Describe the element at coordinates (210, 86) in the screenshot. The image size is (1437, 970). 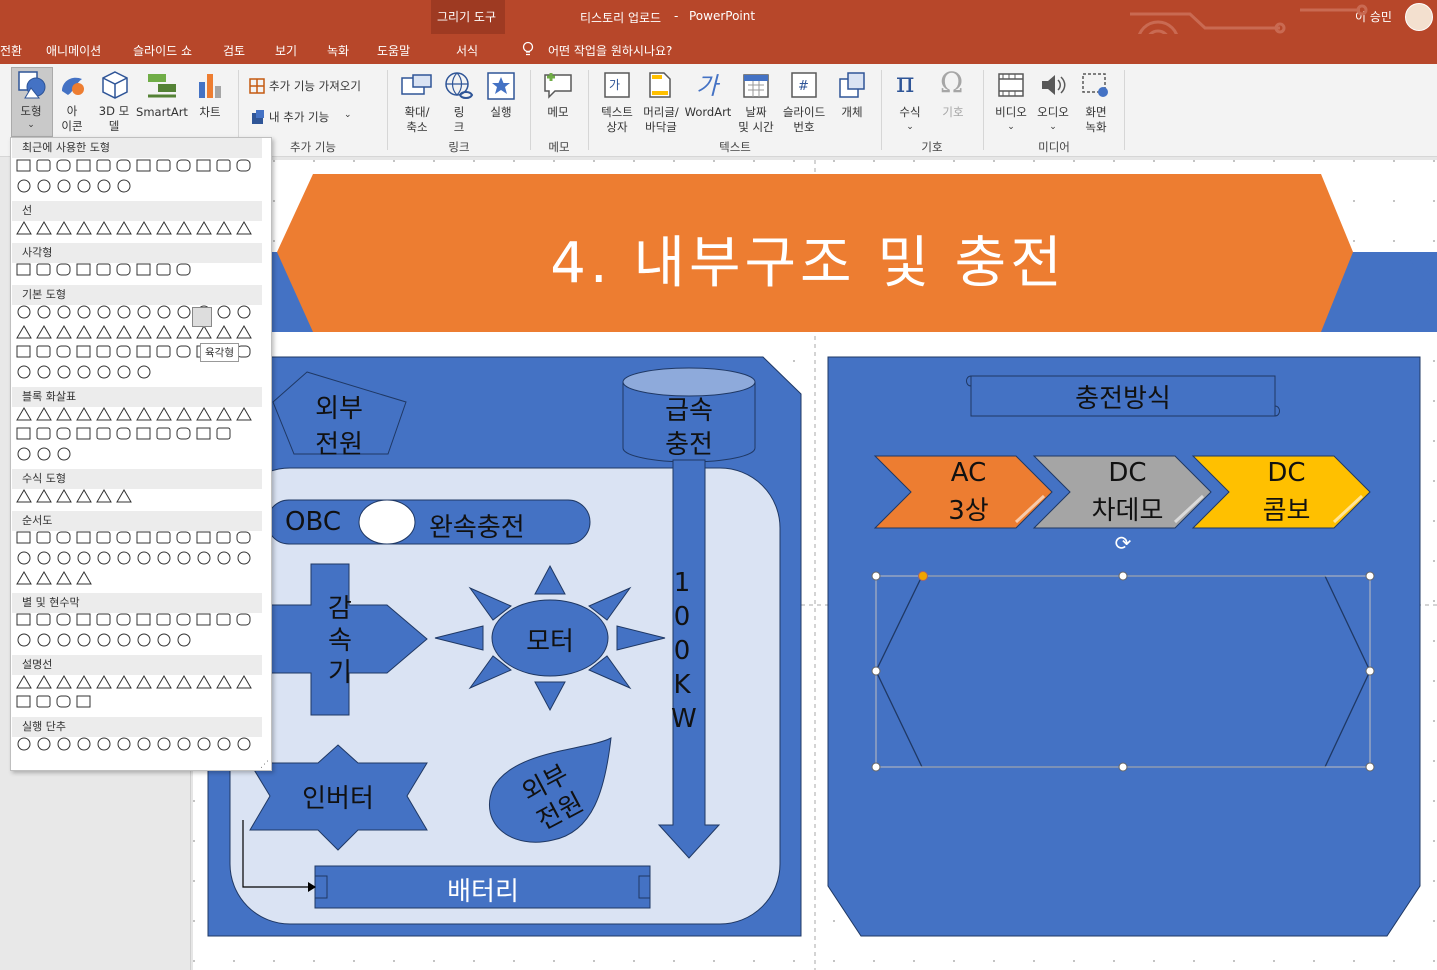
I see `chart-icon` at that location.